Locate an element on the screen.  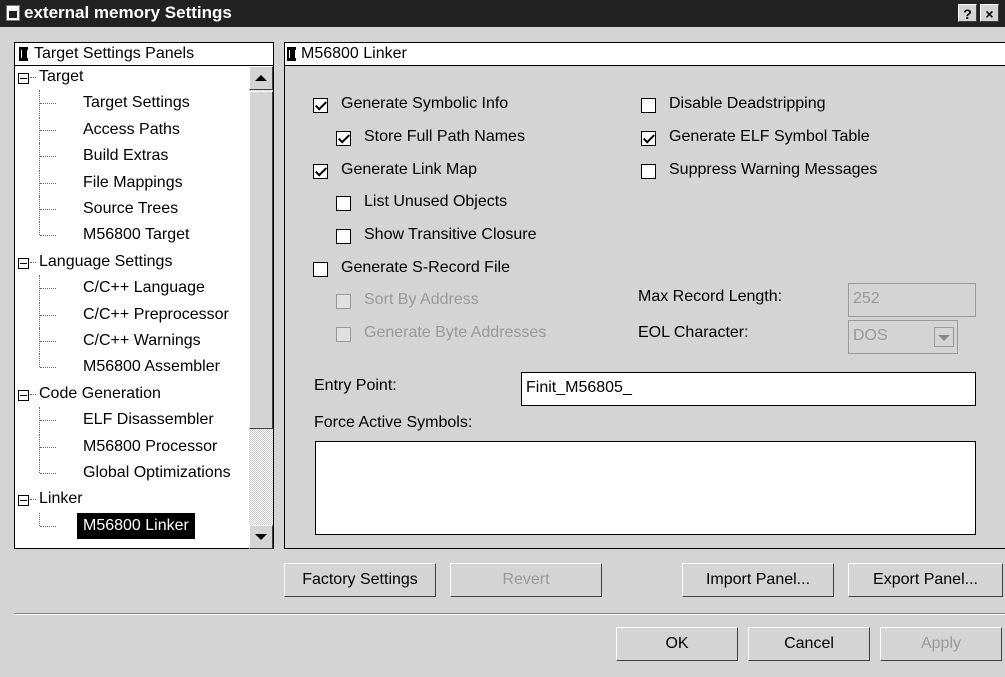
tree-item-label: Global Optimizations is located at coordinates (157, 472).